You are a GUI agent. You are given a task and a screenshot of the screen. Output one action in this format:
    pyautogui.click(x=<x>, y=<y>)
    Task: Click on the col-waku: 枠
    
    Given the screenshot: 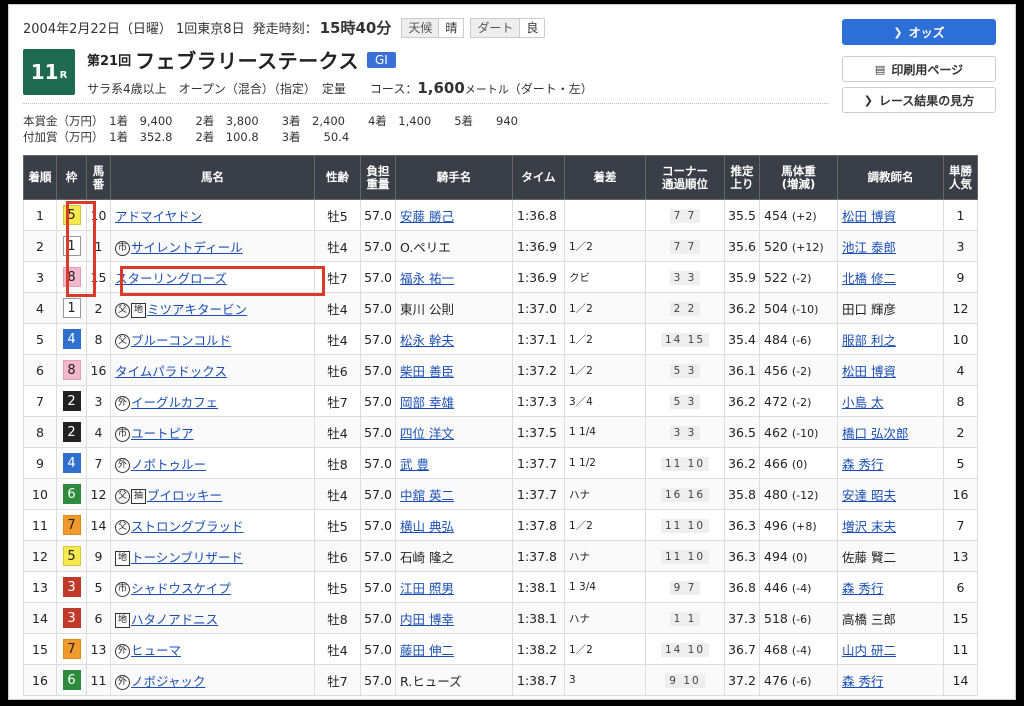 What is the action you would take?
    pyautogui.click(x=71, y=177)
    